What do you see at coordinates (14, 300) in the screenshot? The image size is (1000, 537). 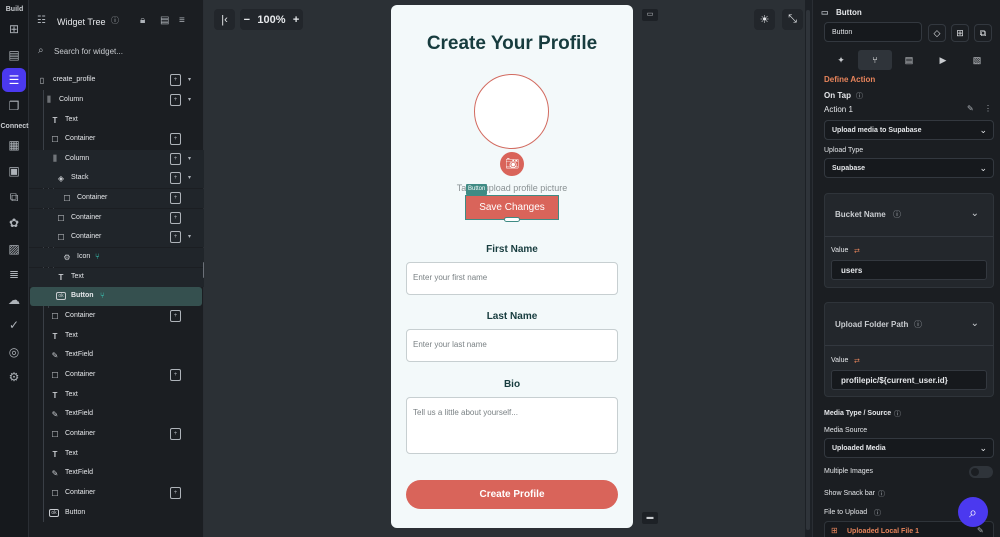 I see `cloud-icon: ☁` at bounding box center [14, 300].